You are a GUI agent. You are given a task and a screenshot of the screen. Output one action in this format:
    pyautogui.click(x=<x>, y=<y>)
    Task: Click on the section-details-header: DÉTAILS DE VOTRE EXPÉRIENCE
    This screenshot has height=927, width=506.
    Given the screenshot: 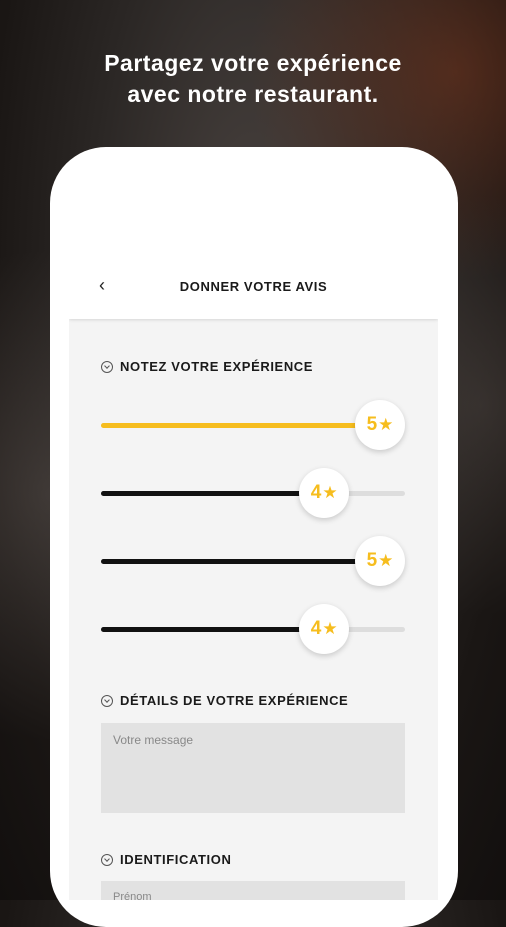 What is the action you would take?
    pyautogui.click(x=224, y=700)
    